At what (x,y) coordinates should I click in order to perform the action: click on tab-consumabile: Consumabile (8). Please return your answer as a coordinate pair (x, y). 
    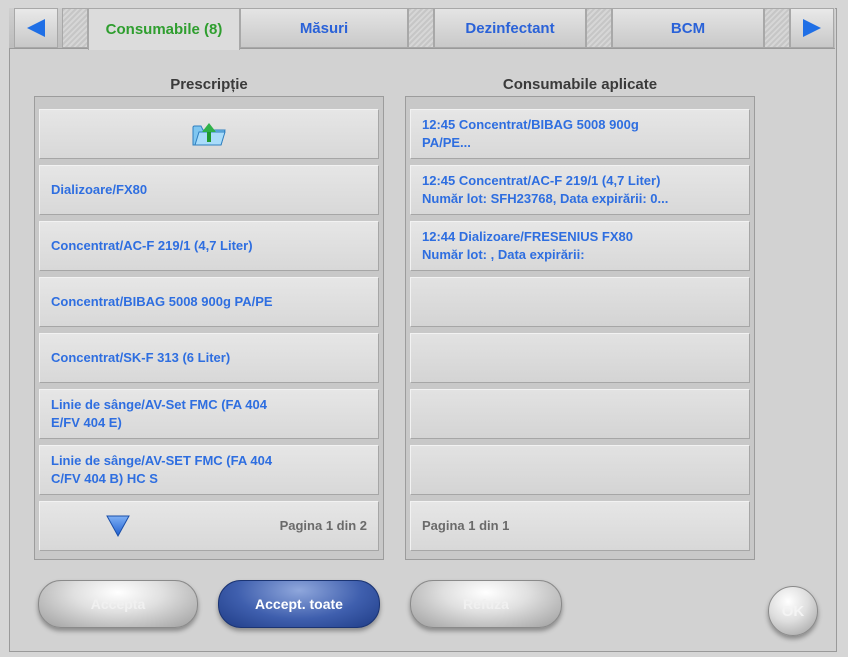
    Looking at the image, I should click on (164, 29).